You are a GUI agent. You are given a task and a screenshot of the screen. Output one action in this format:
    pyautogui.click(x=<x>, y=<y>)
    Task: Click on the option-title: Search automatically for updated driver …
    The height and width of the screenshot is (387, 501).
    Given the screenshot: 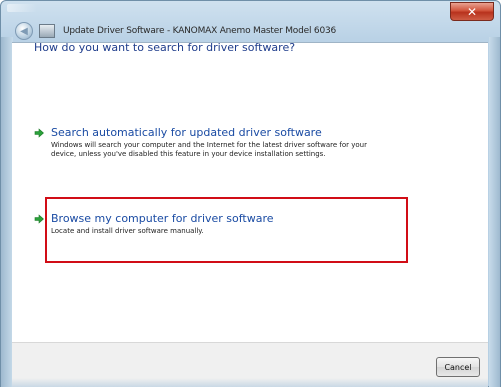 What is the action you would take?
    pyautogui.click(x=186, y=132)
    